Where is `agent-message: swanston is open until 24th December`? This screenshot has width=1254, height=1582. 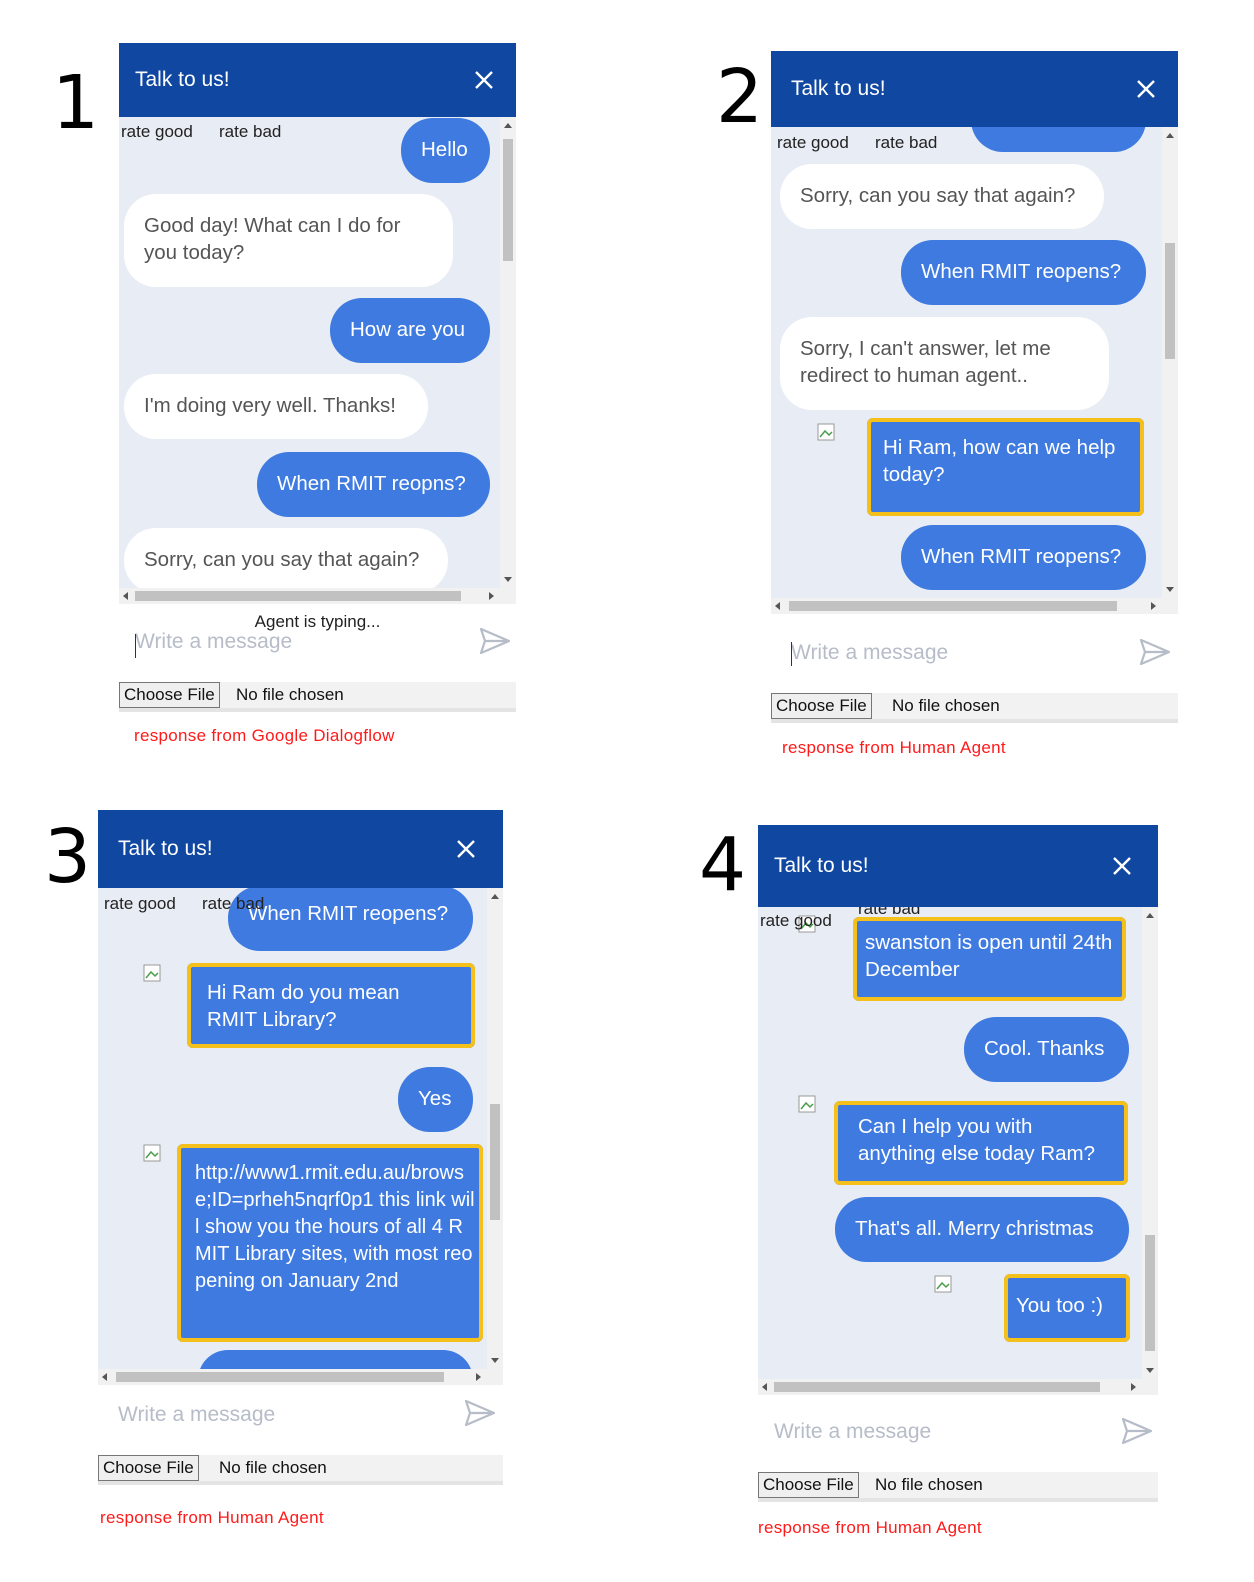 agent-message: swanston is open until 24th December is located at coordinates (989, 959).